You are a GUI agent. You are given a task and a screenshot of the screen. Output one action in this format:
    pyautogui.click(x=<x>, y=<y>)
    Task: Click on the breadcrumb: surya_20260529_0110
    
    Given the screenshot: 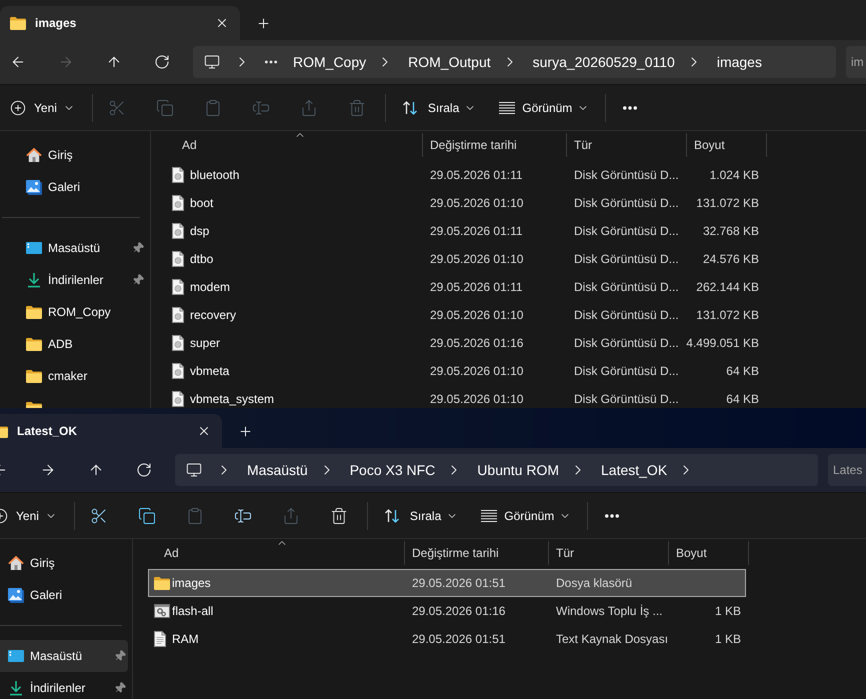 What is the action you would take?
    pyautogui.click(x=603, y=62)
    